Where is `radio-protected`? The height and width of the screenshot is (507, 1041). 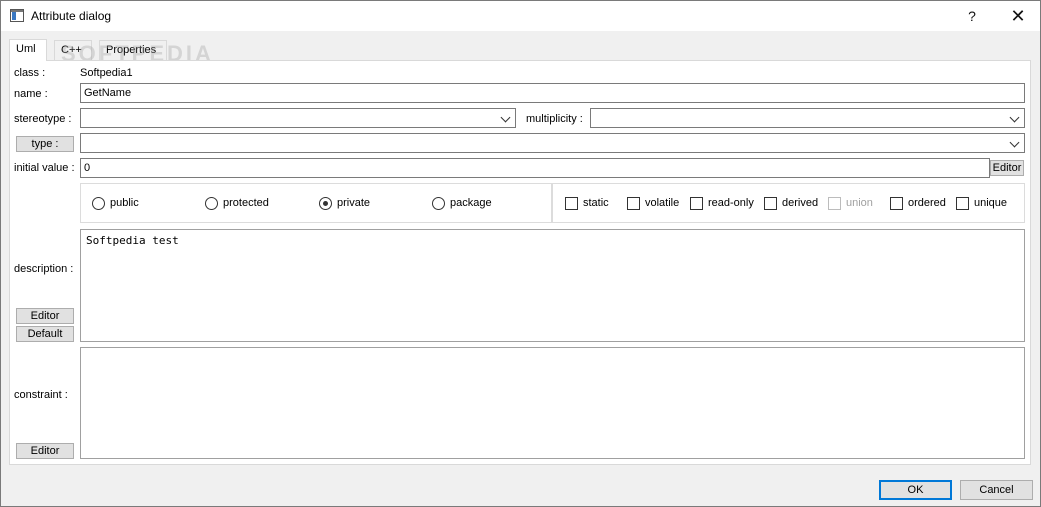 radio-protected is located at coordinates (211, 203).